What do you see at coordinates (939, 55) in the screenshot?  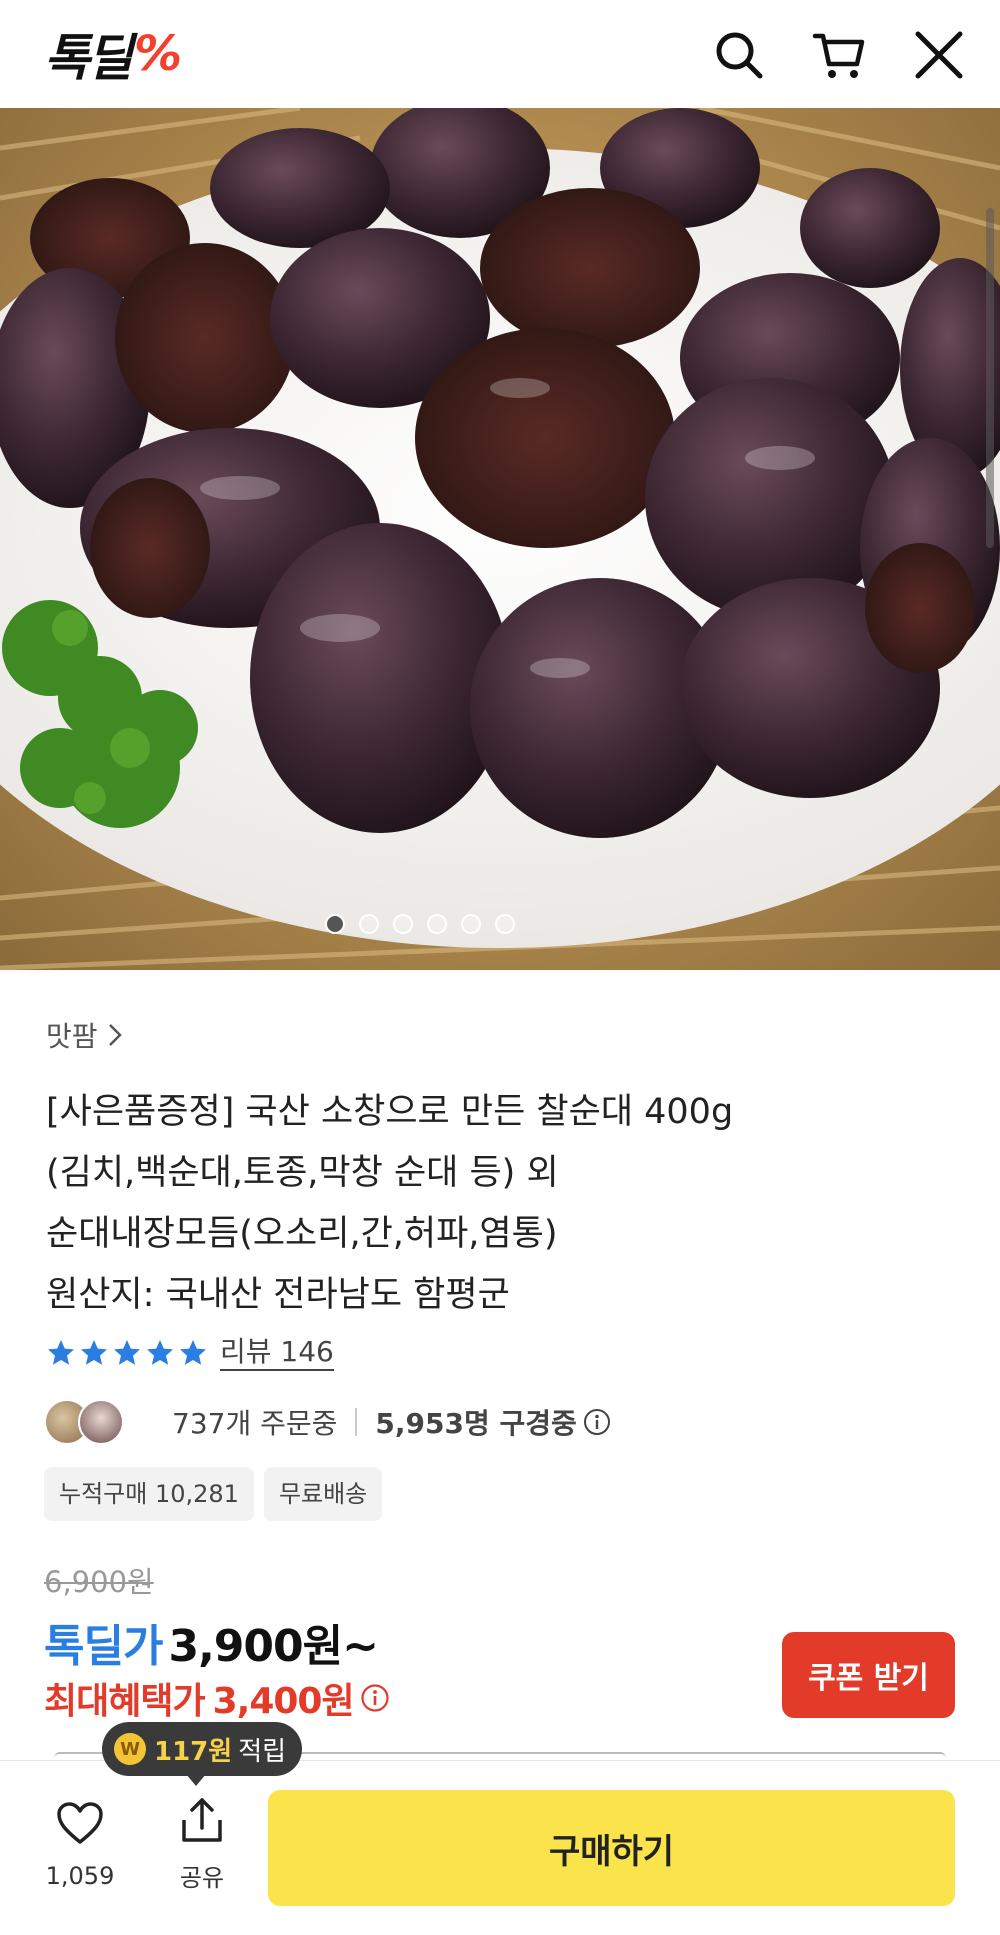 I see `close-icon` at bounding box center [939, 55].